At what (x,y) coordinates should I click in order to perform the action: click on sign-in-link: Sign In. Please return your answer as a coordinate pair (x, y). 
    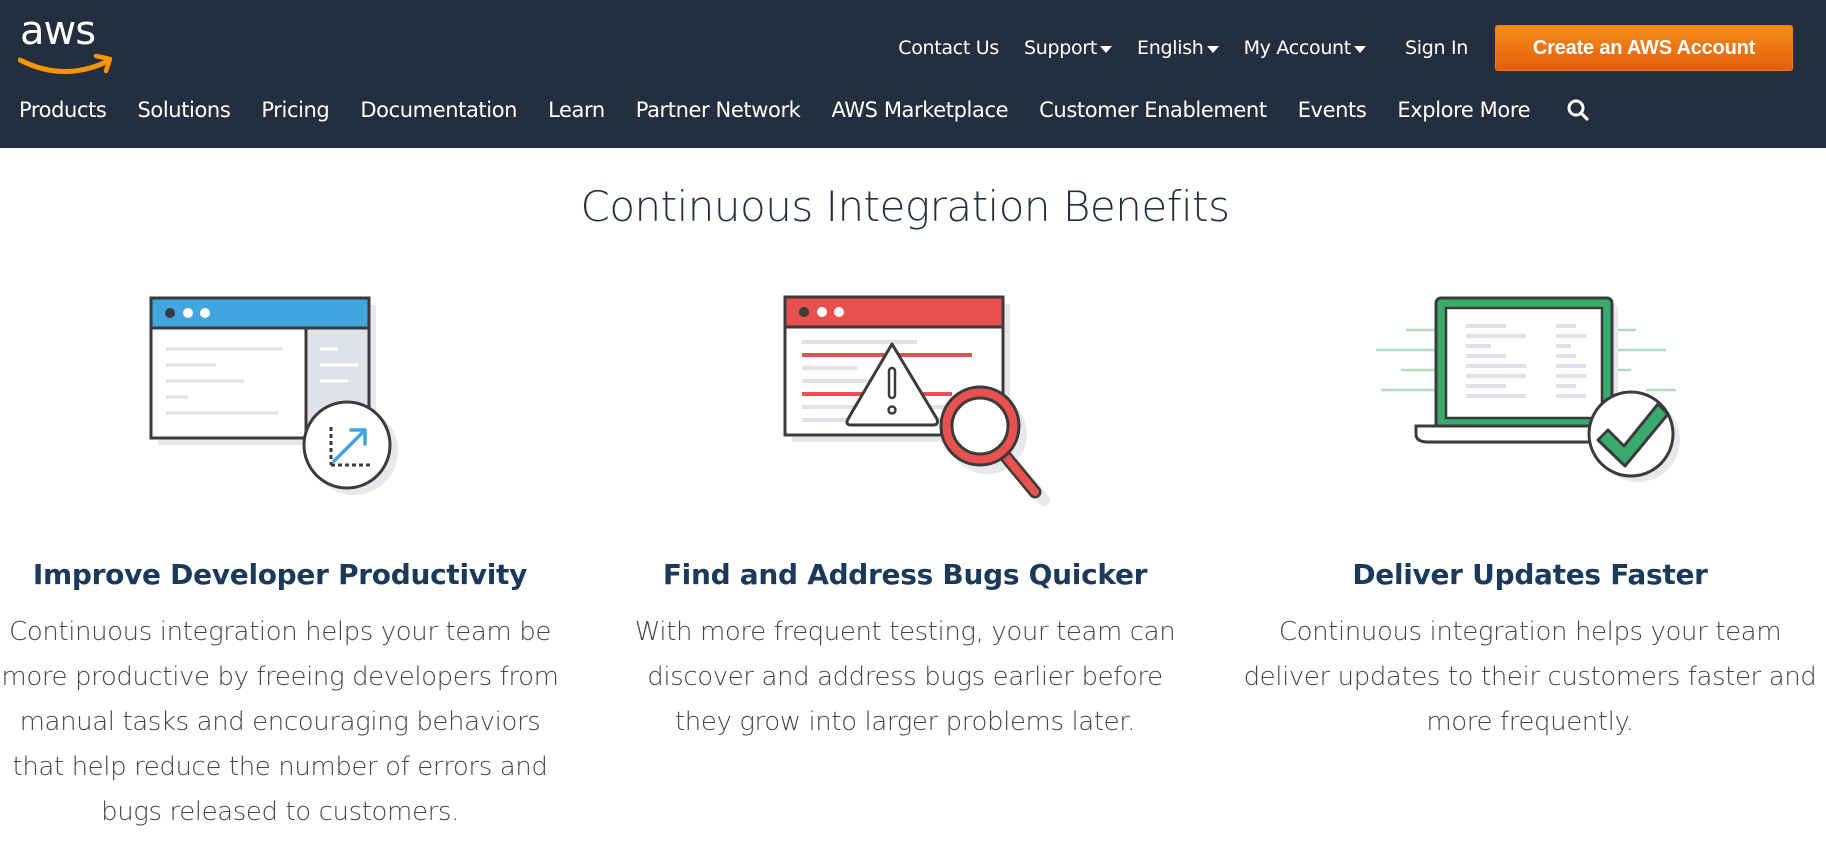
    Looking at the image, I should click on (1436, 48).